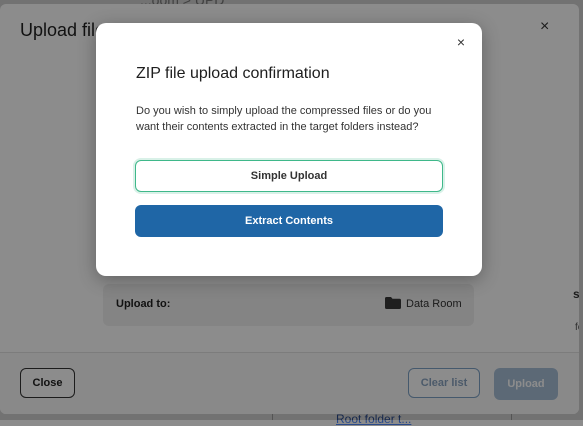 The height and width of the screenshot is (426, 583). Describe the element at coordinates (289, 176) in the screenshot. I see `simple-upload-button: Simple Upload` at that location.